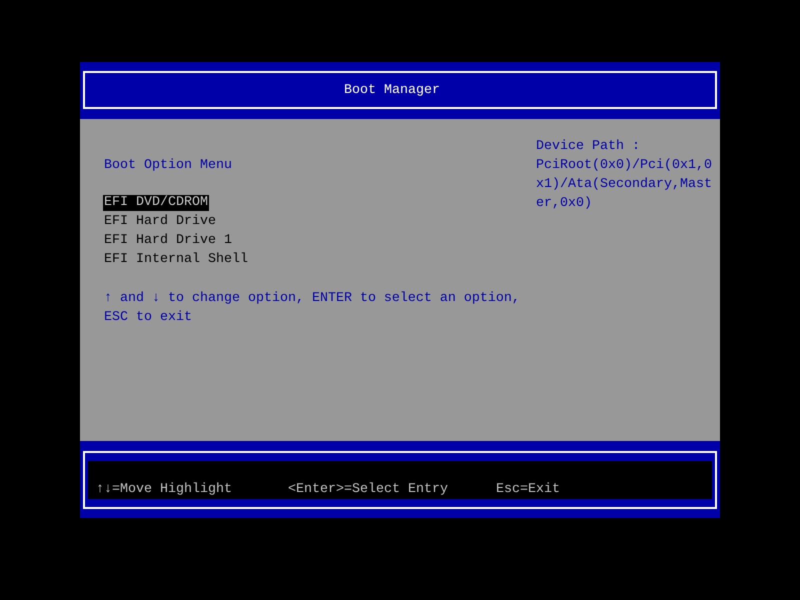 Image resolution: width=800 pixels, height=600 pixels. Describe the element at coordinates (588, 147) in the screenshot. I see `device-path-label: Device Path :` at that location.